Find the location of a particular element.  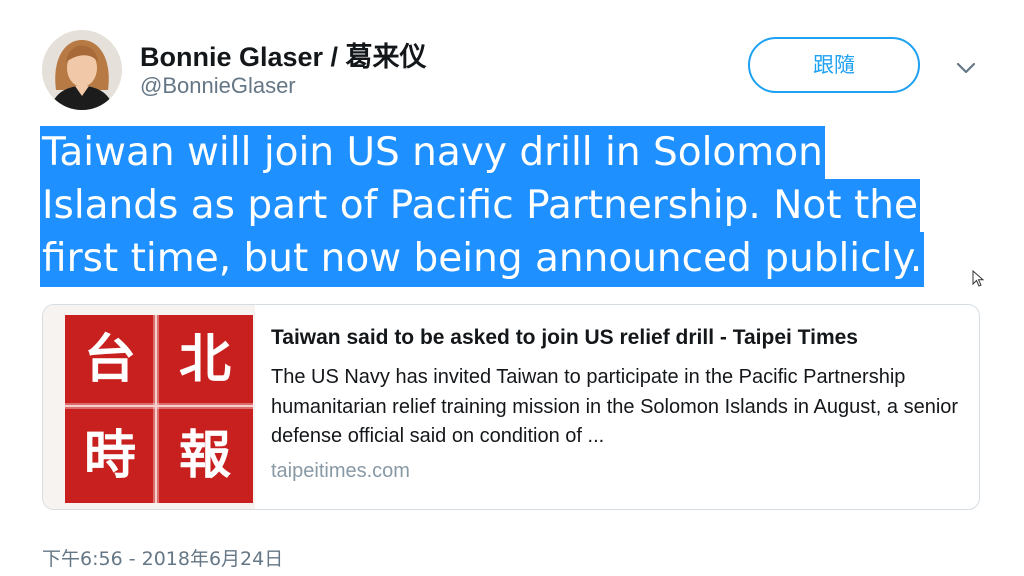

follow-button: 跟隨 is located at coordinates (834, 65).